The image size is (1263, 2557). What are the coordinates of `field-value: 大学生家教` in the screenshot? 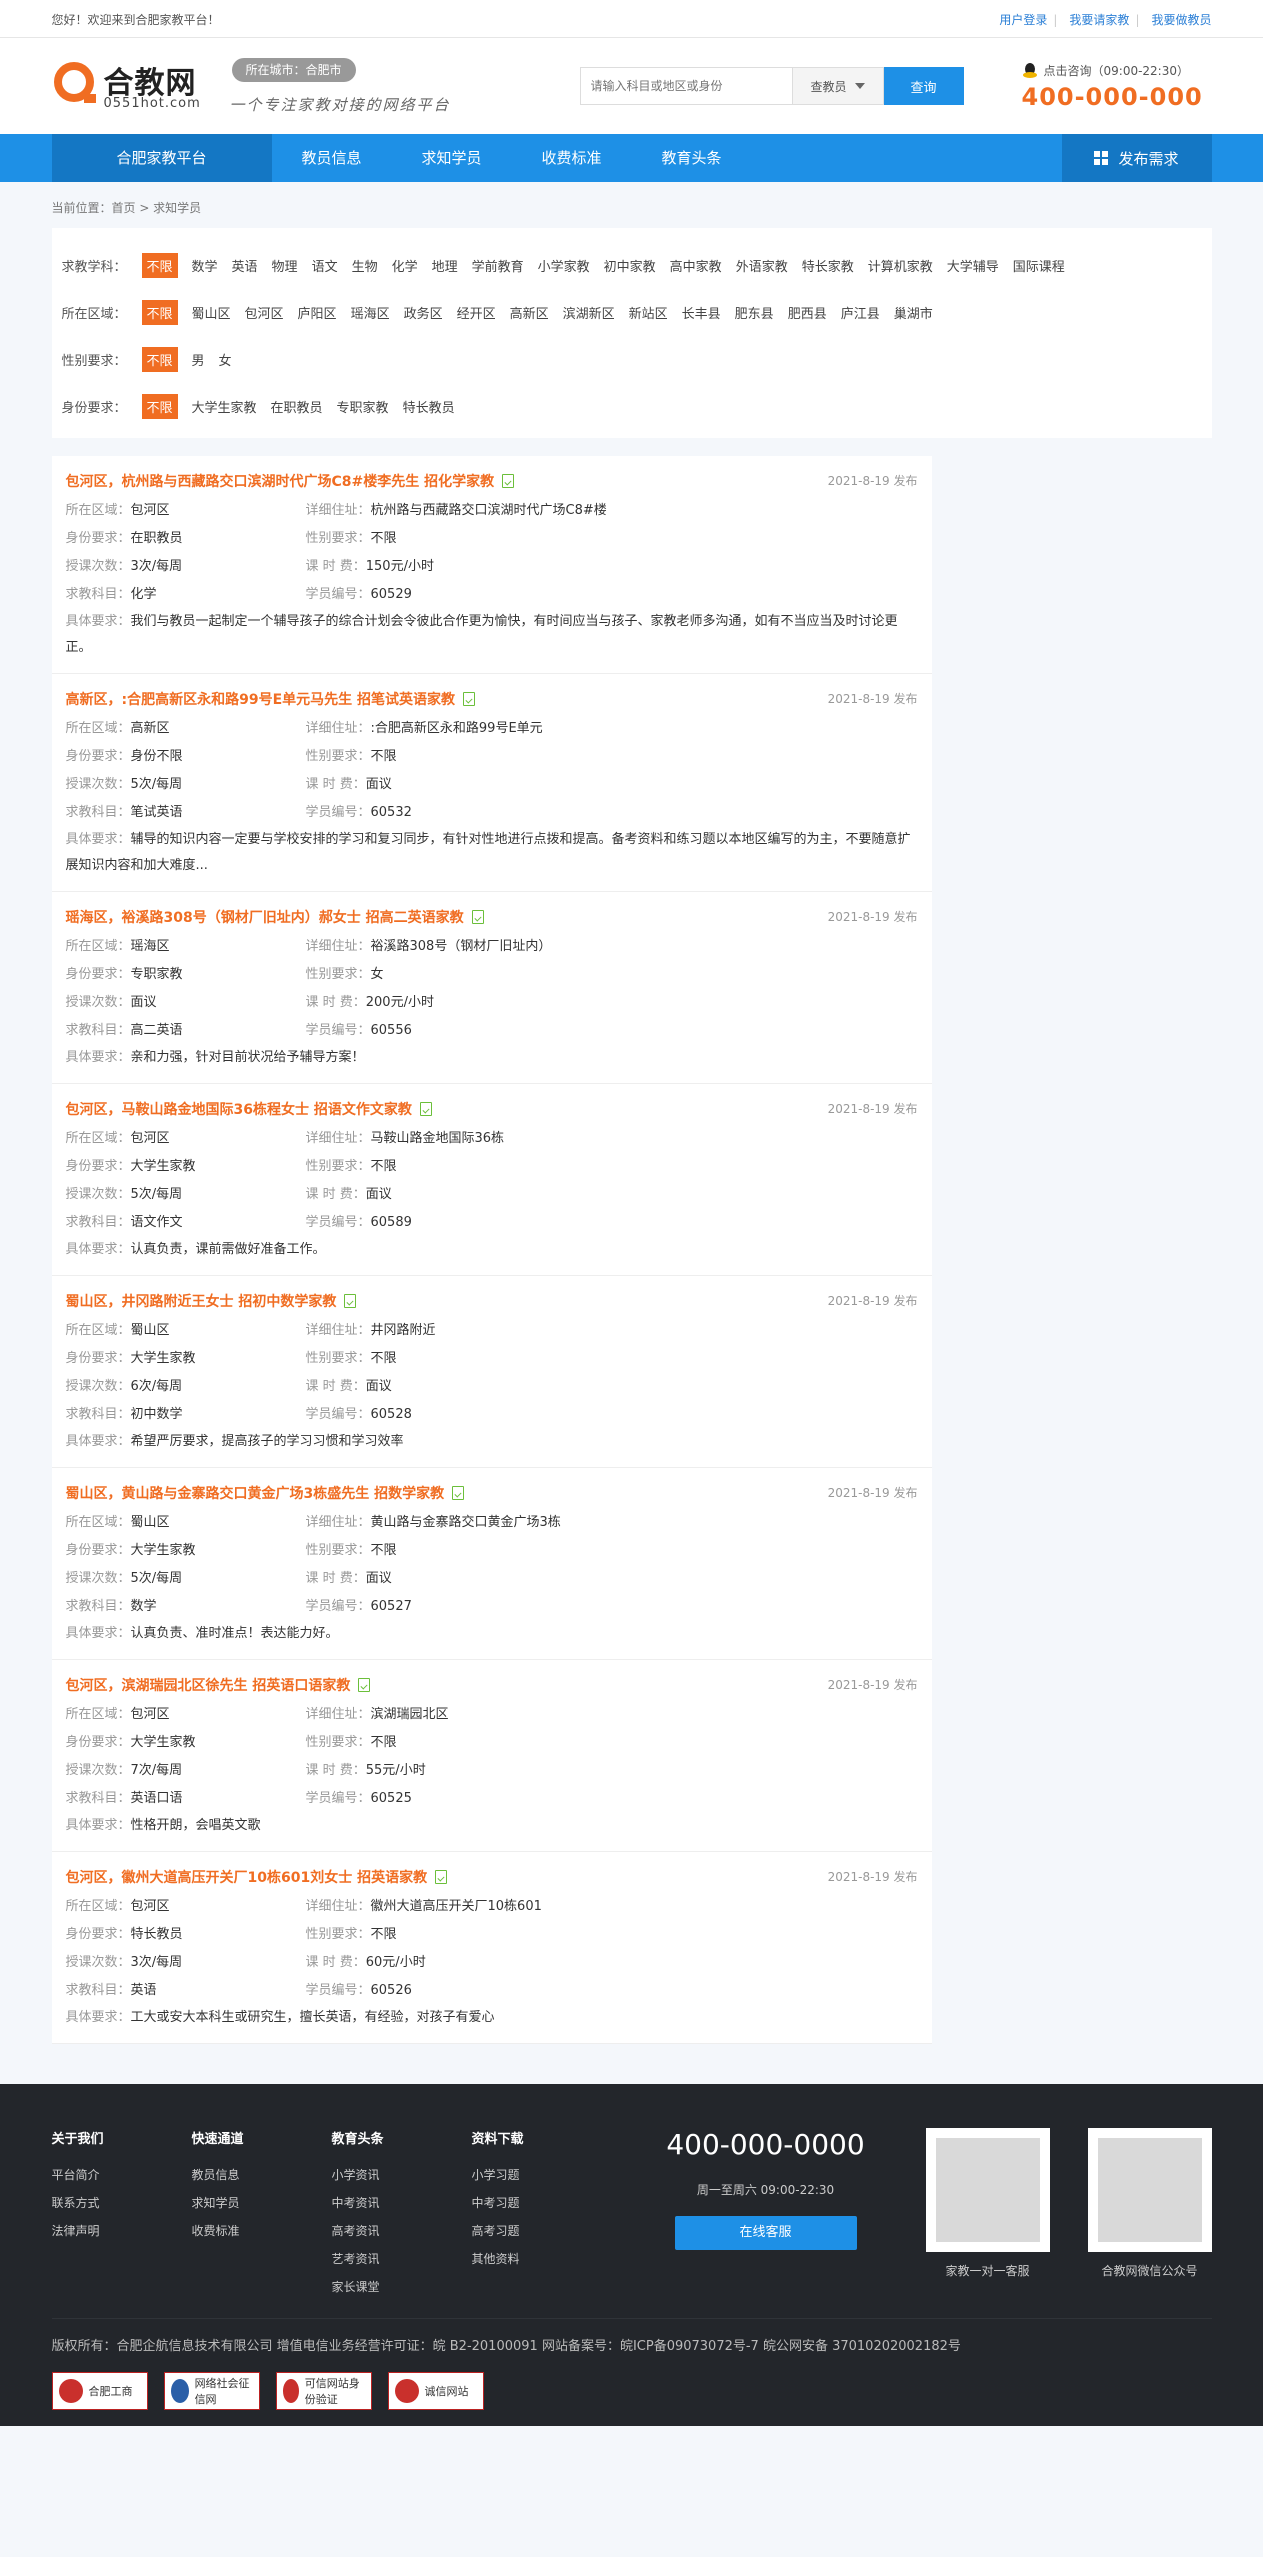 It's located at (163, 1742).